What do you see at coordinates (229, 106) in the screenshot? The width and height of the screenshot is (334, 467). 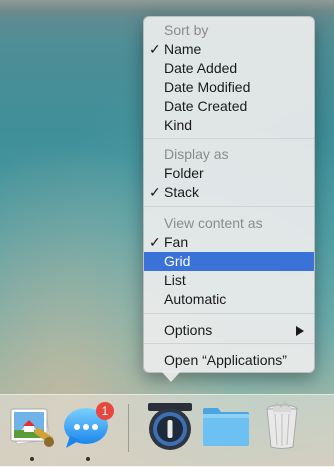 I see `menu-item-sort-date-created: Date Created` at bounding box center [229, 106].